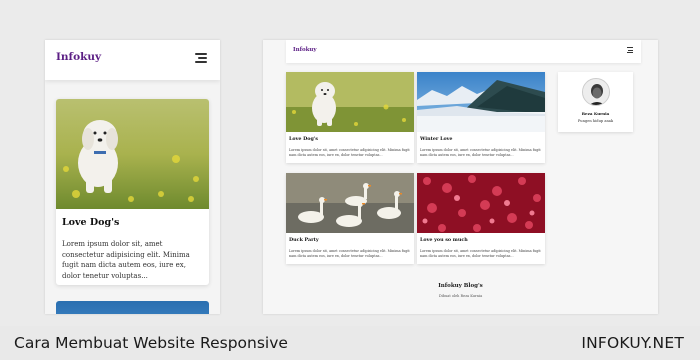  Describe the element at coordinates (460, 296) in the screenshot. I see `footer-subtitle: Dibuat oleh Reza Kurnia` at that location.